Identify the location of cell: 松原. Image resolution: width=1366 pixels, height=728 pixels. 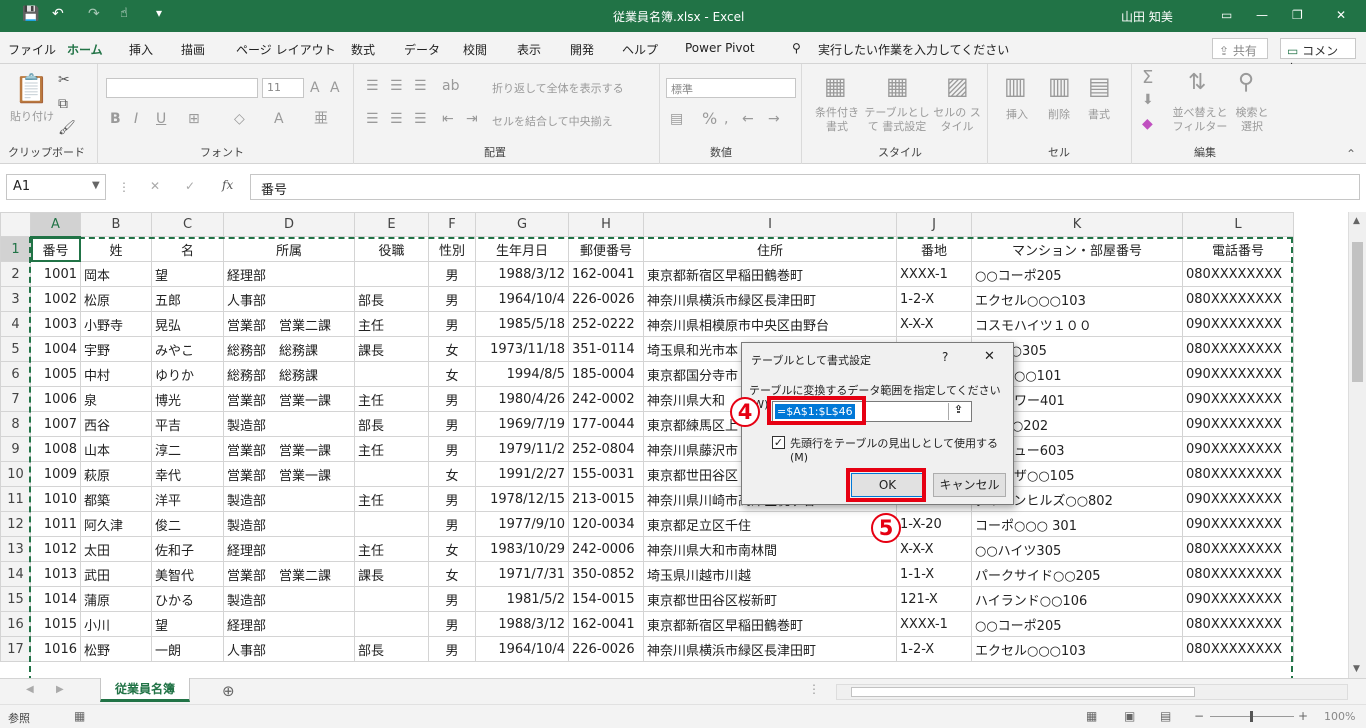
(116, 299).